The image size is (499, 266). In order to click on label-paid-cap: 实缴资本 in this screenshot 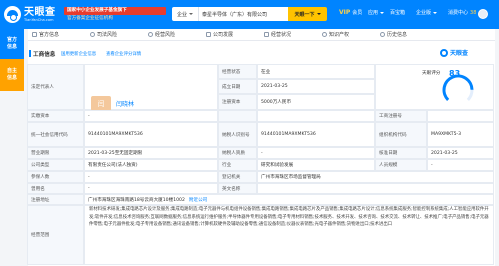, I will do `click(55, 116)`.